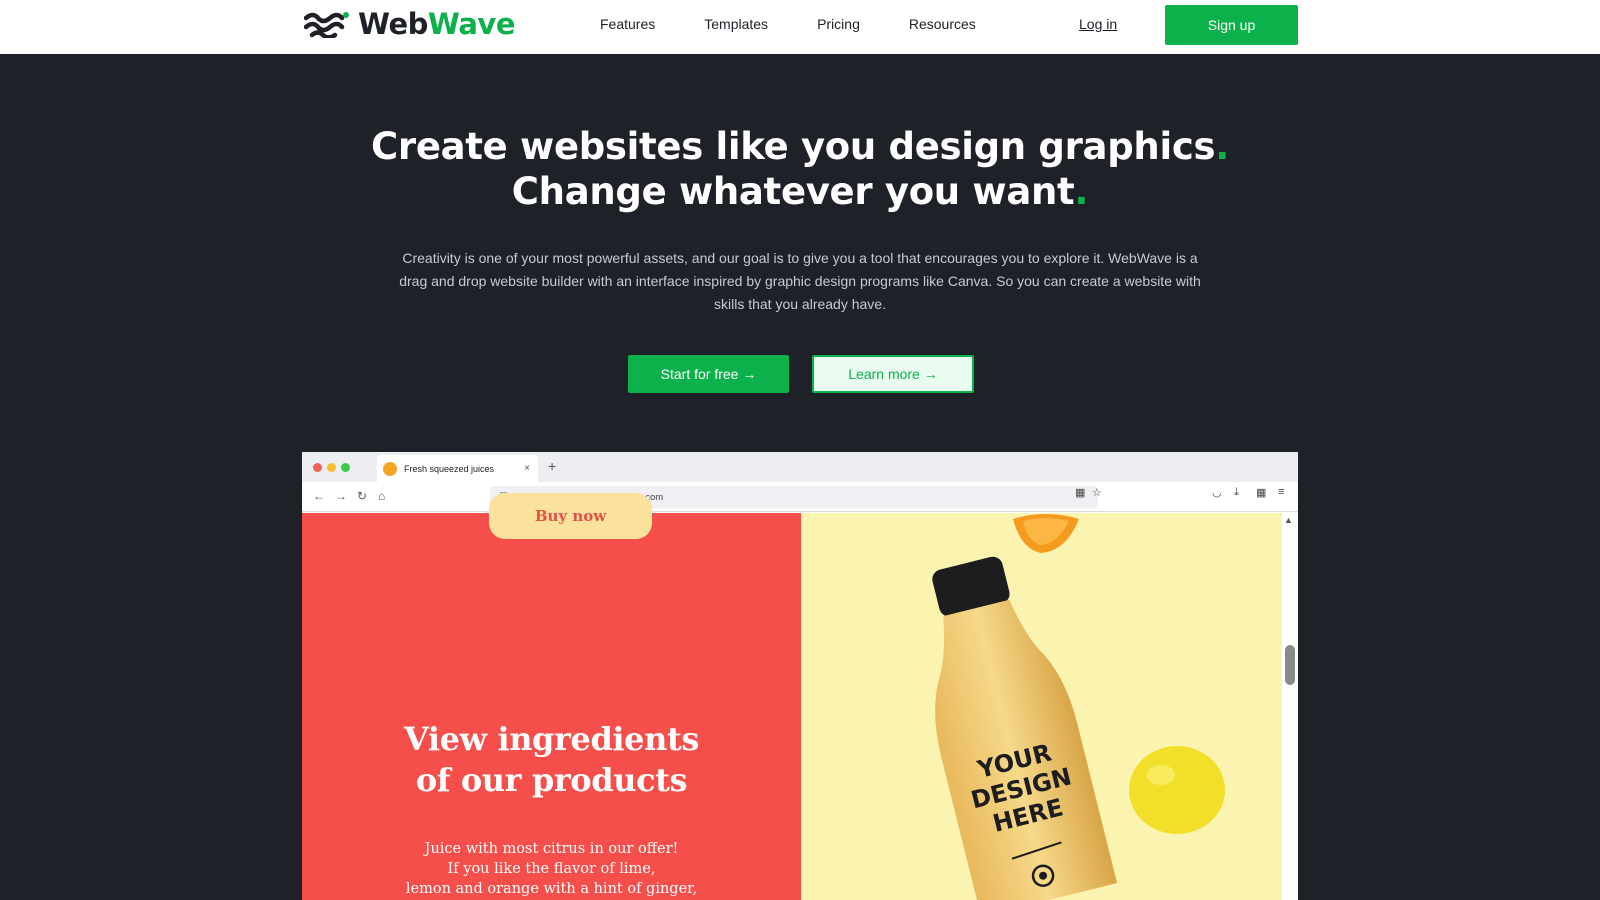  I want to click on site-right-panel: YOUR DESIGN HERE, so click(1041, 706).